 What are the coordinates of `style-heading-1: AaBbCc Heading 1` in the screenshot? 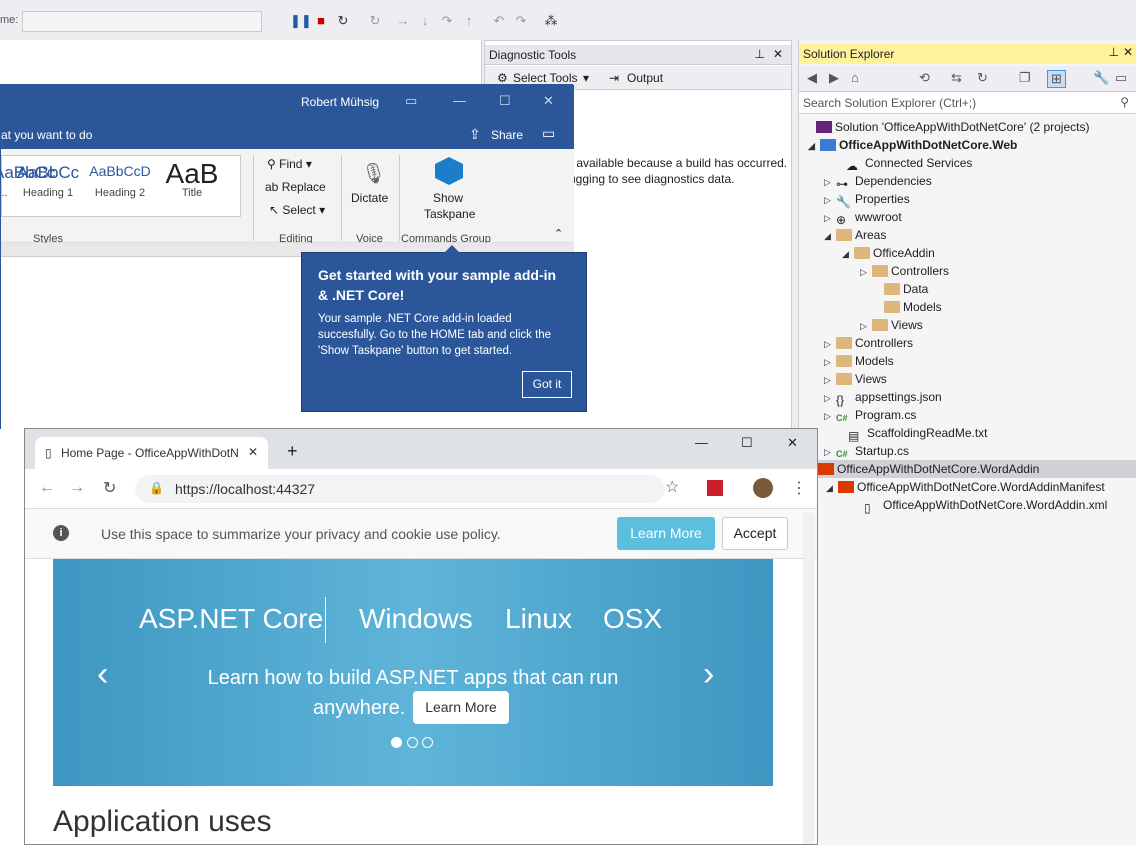 It's located at (48, 181).